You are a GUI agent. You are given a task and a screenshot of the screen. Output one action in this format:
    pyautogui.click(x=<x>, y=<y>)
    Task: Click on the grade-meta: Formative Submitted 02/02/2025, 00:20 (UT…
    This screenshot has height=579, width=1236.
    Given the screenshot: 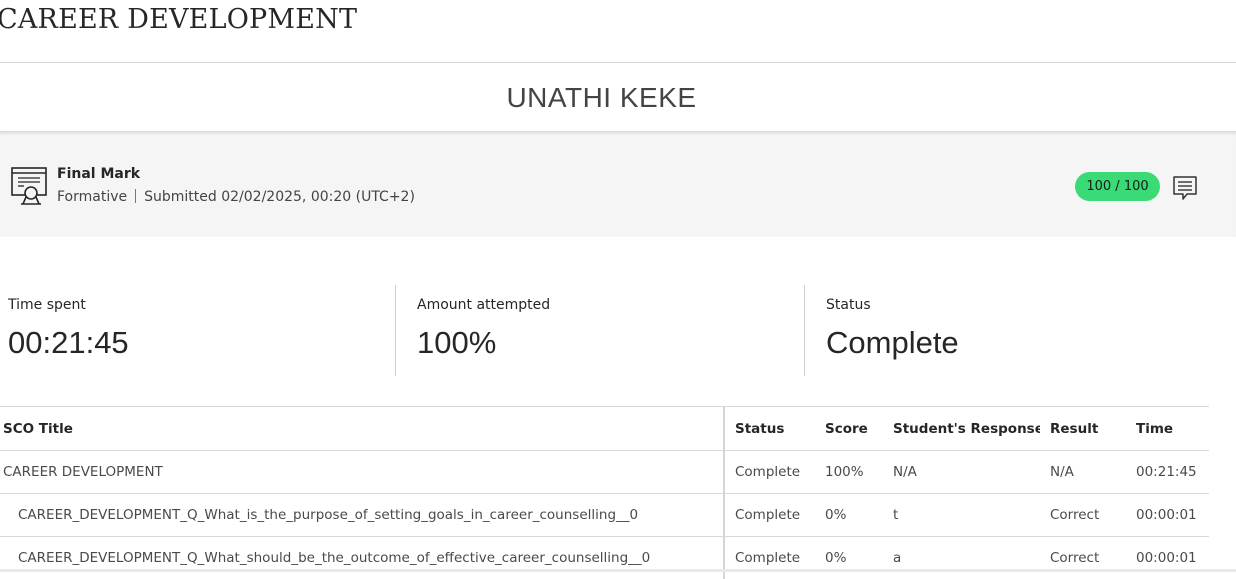 What is the action you would take?
    pyautogui.click(x=236, y=197)
    